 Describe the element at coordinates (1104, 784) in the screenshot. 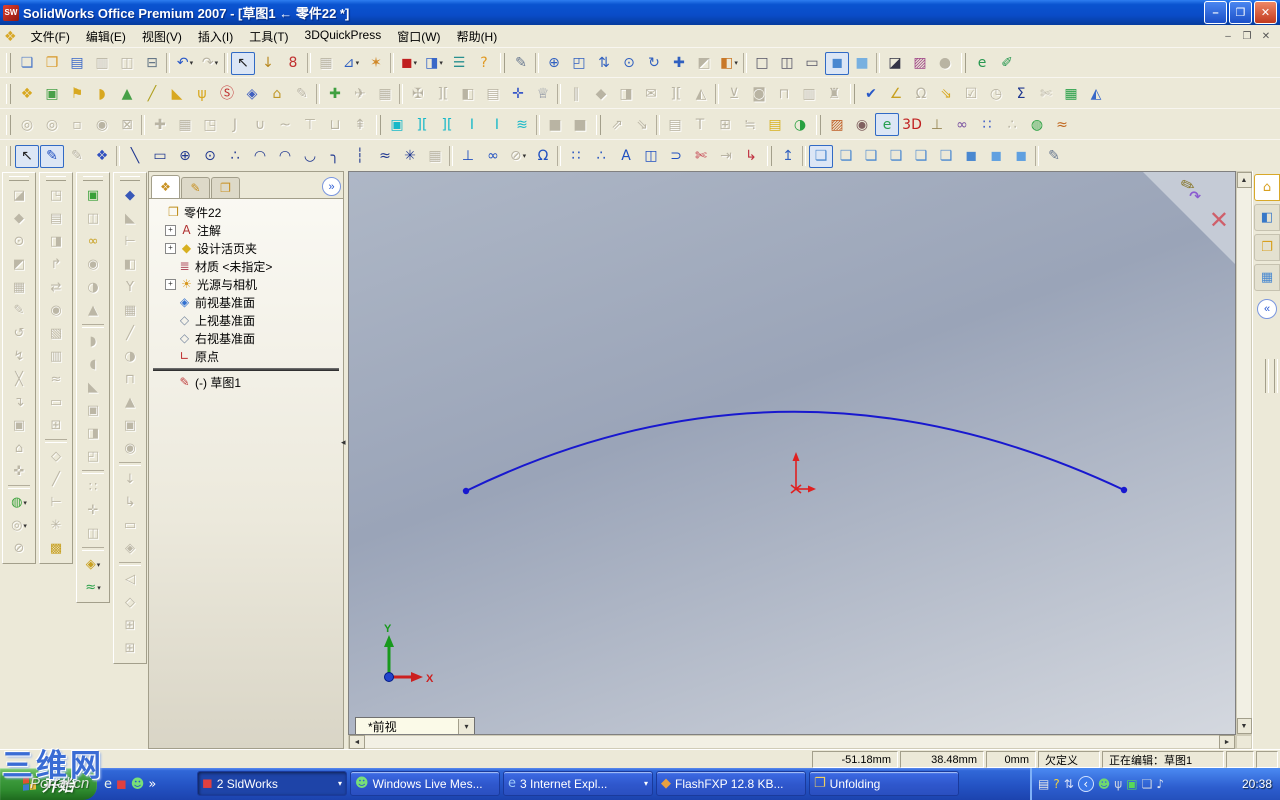

I see `messenger-tray-icon: ☻` at that location.